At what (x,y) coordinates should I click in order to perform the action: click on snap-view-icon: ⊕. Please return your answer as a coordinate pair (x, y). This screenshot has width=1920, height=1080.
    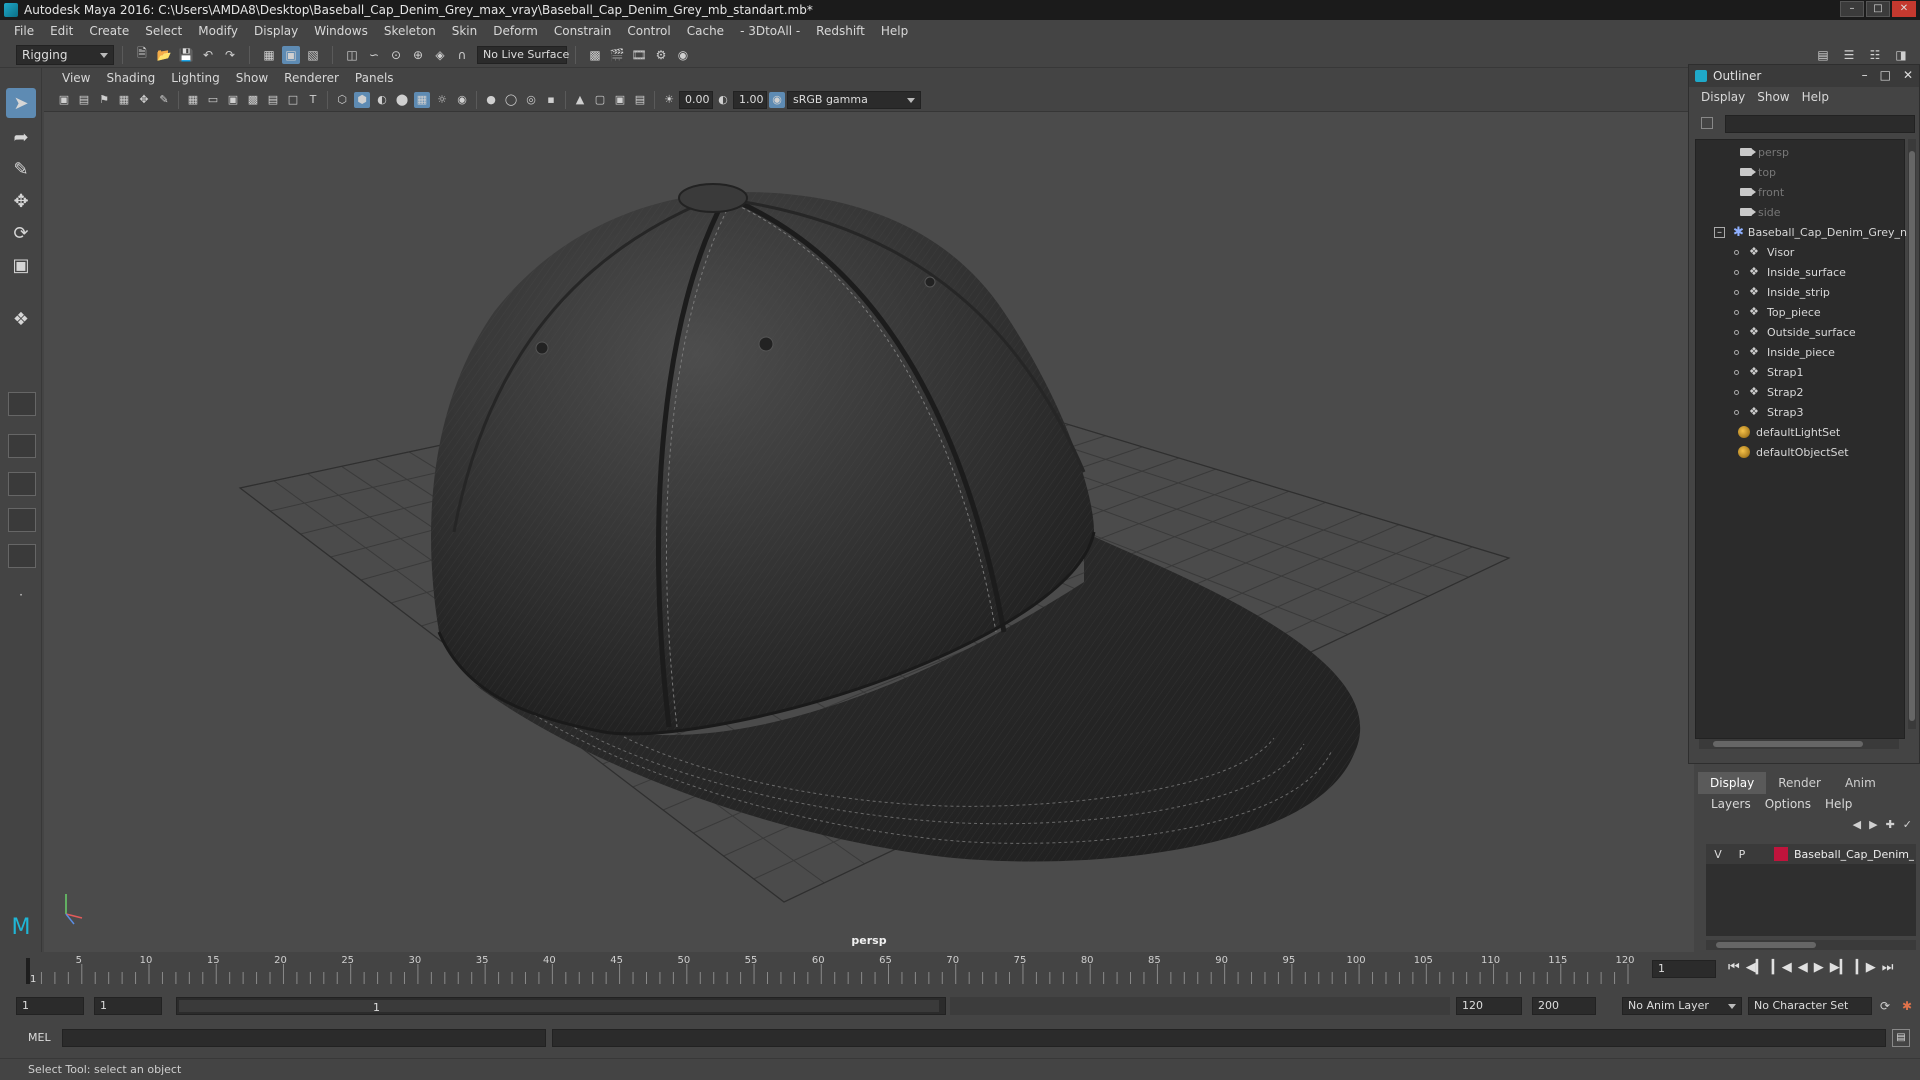
    Looking at the image, I should click on (418, 55).